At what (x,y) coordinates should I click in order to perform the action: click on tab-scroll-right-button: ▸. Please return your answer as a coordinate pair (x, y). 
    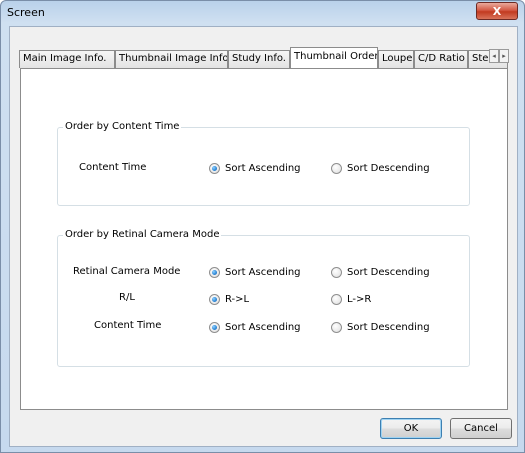
    Looking at the image, I should click on (504, 56).